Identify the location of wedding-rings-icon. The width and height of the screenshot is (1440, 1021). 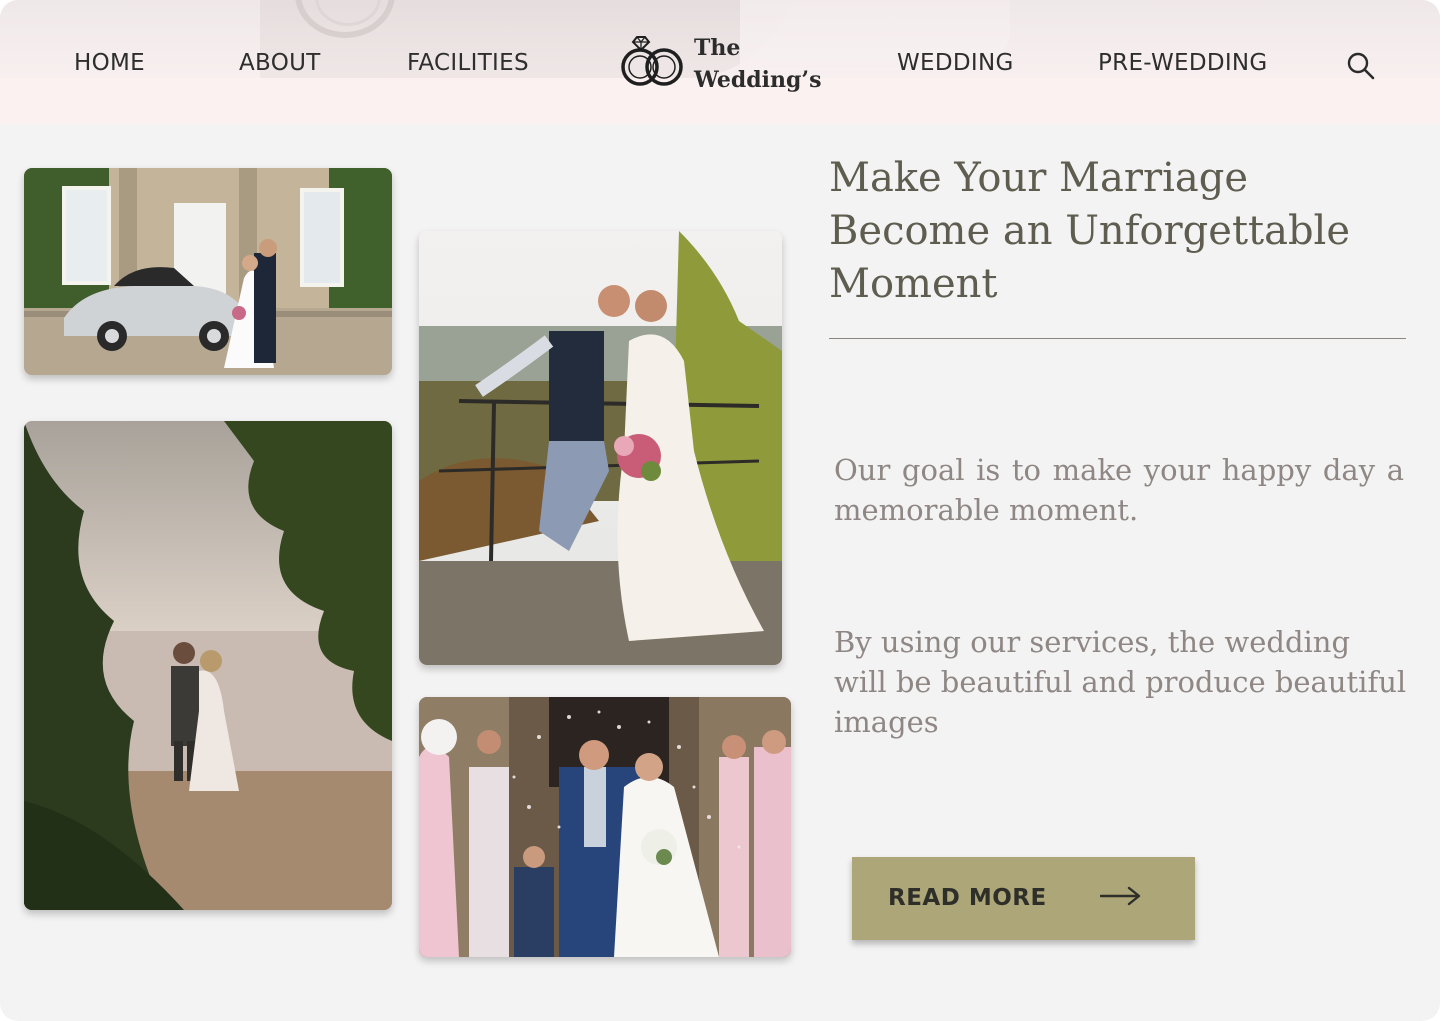
(652, 61).